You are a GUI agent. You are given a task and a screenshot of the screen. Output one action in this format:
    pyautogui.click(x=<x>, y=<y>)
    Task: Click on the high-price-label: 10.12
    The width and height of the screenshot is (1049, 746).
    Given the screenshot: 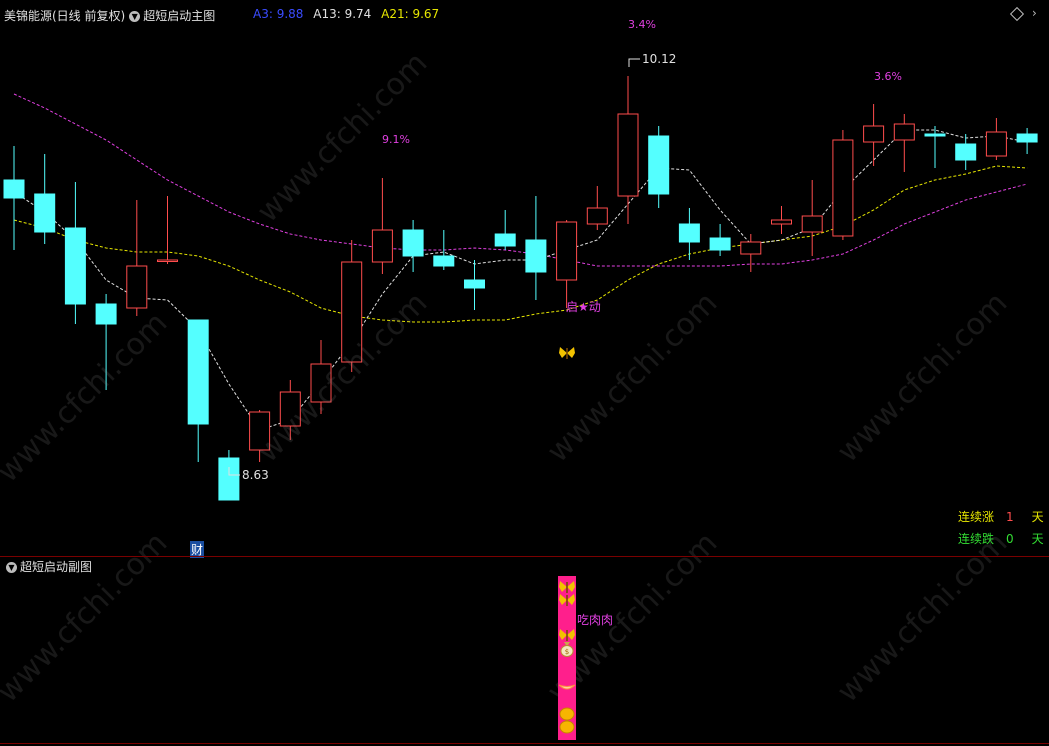 What is the action you would take?
    pyautogui.click(x=659, y=59)
    